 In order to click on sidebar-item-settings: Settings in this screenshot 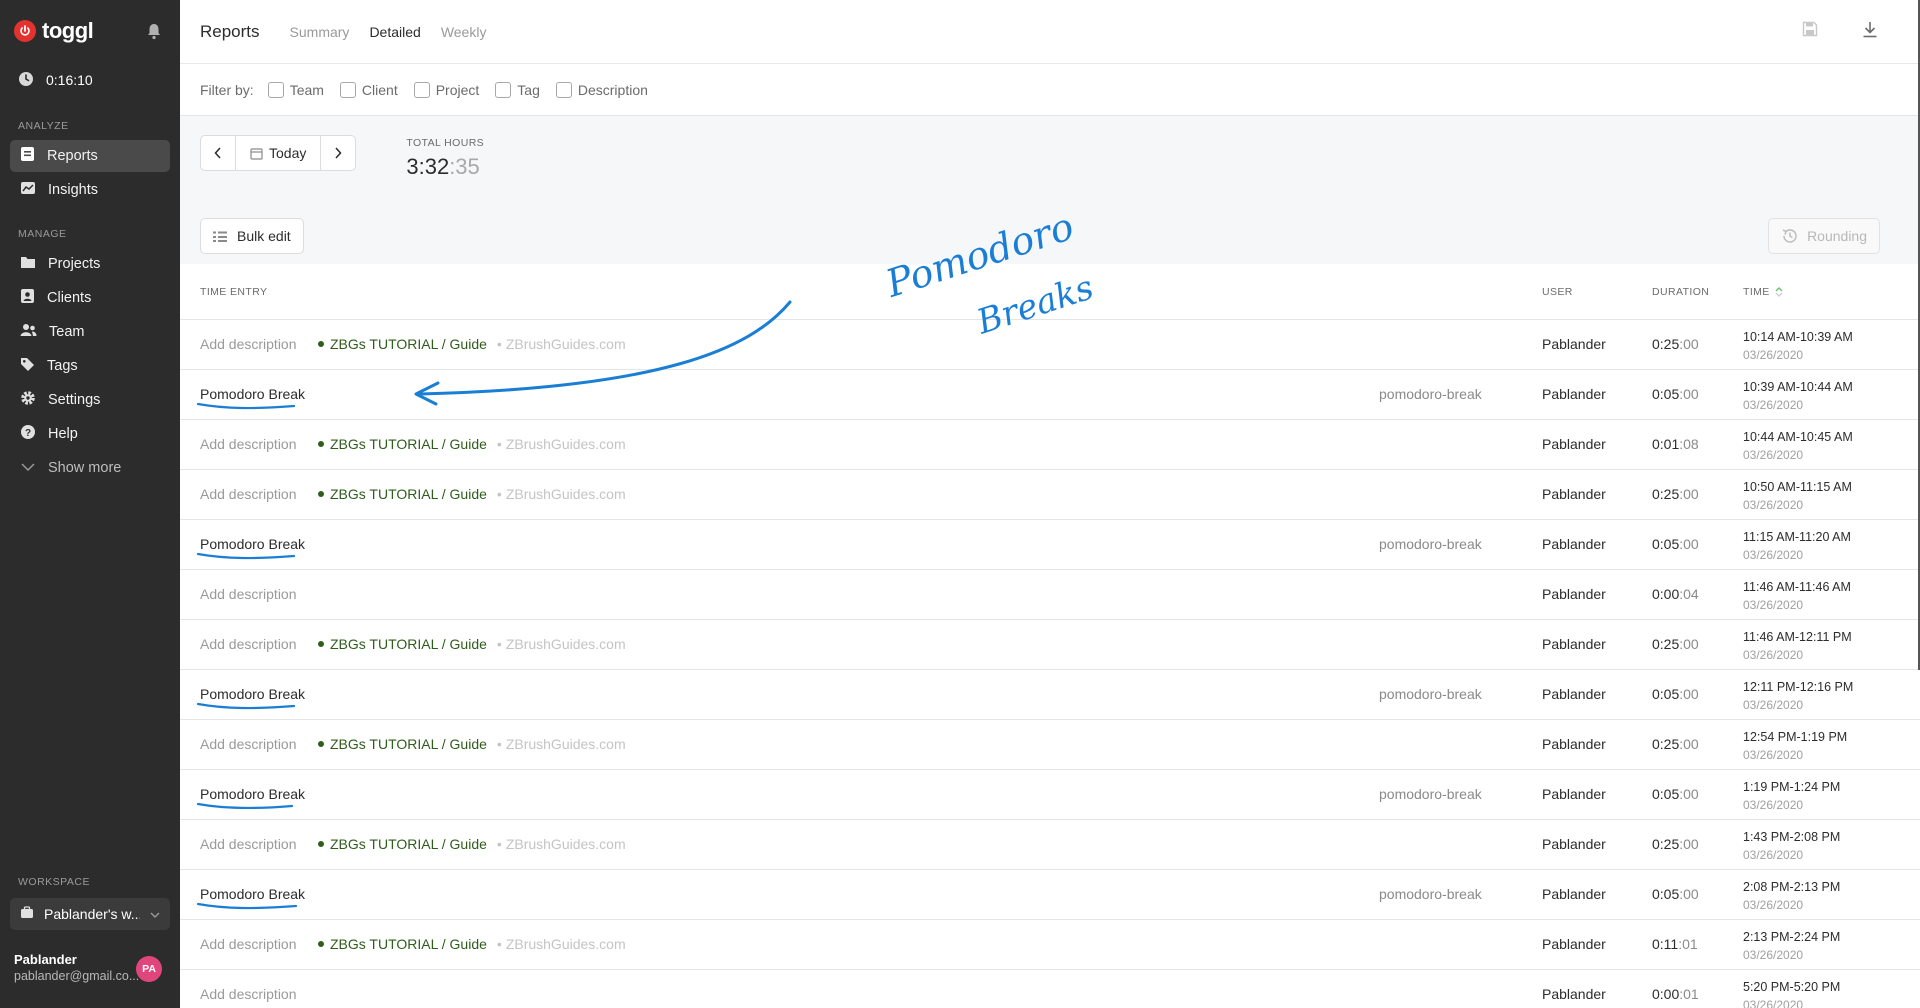, I will do `click(90, 400)`.